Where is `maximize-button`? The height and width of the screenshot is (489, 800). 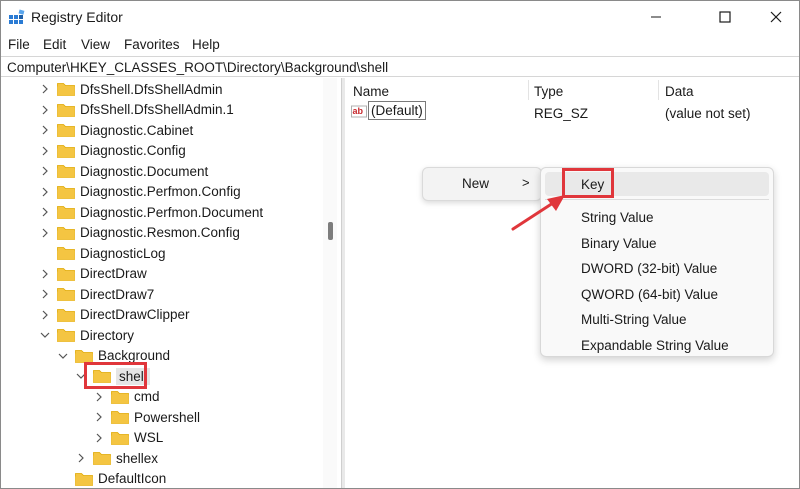 maximize-button is located at coordinates (725, 17).